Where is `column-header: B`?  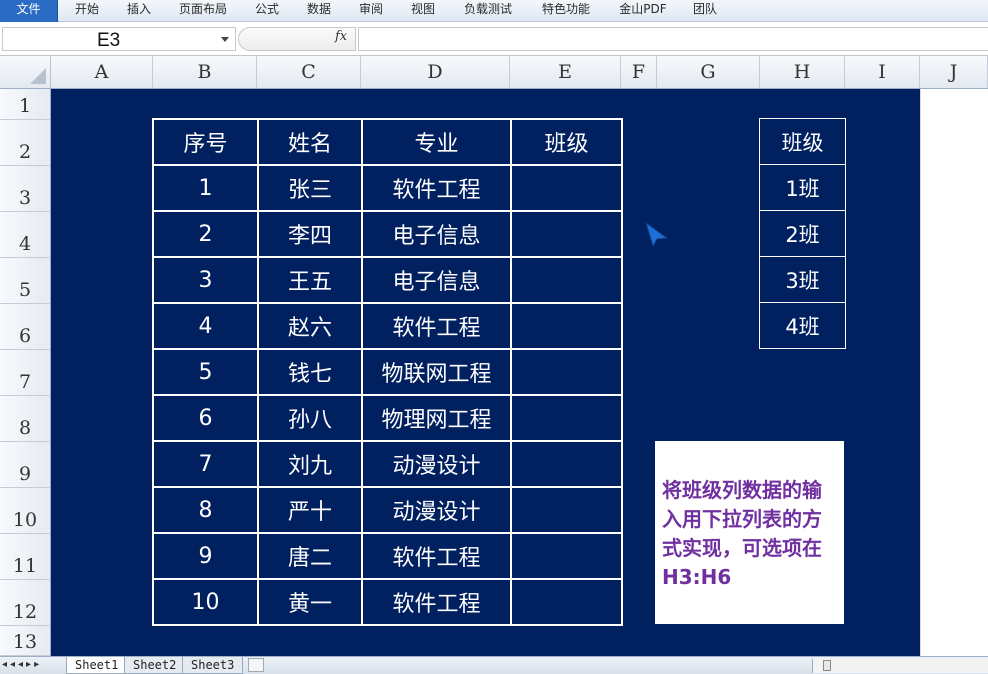
column-header: B is located at coordinates (205, 72).